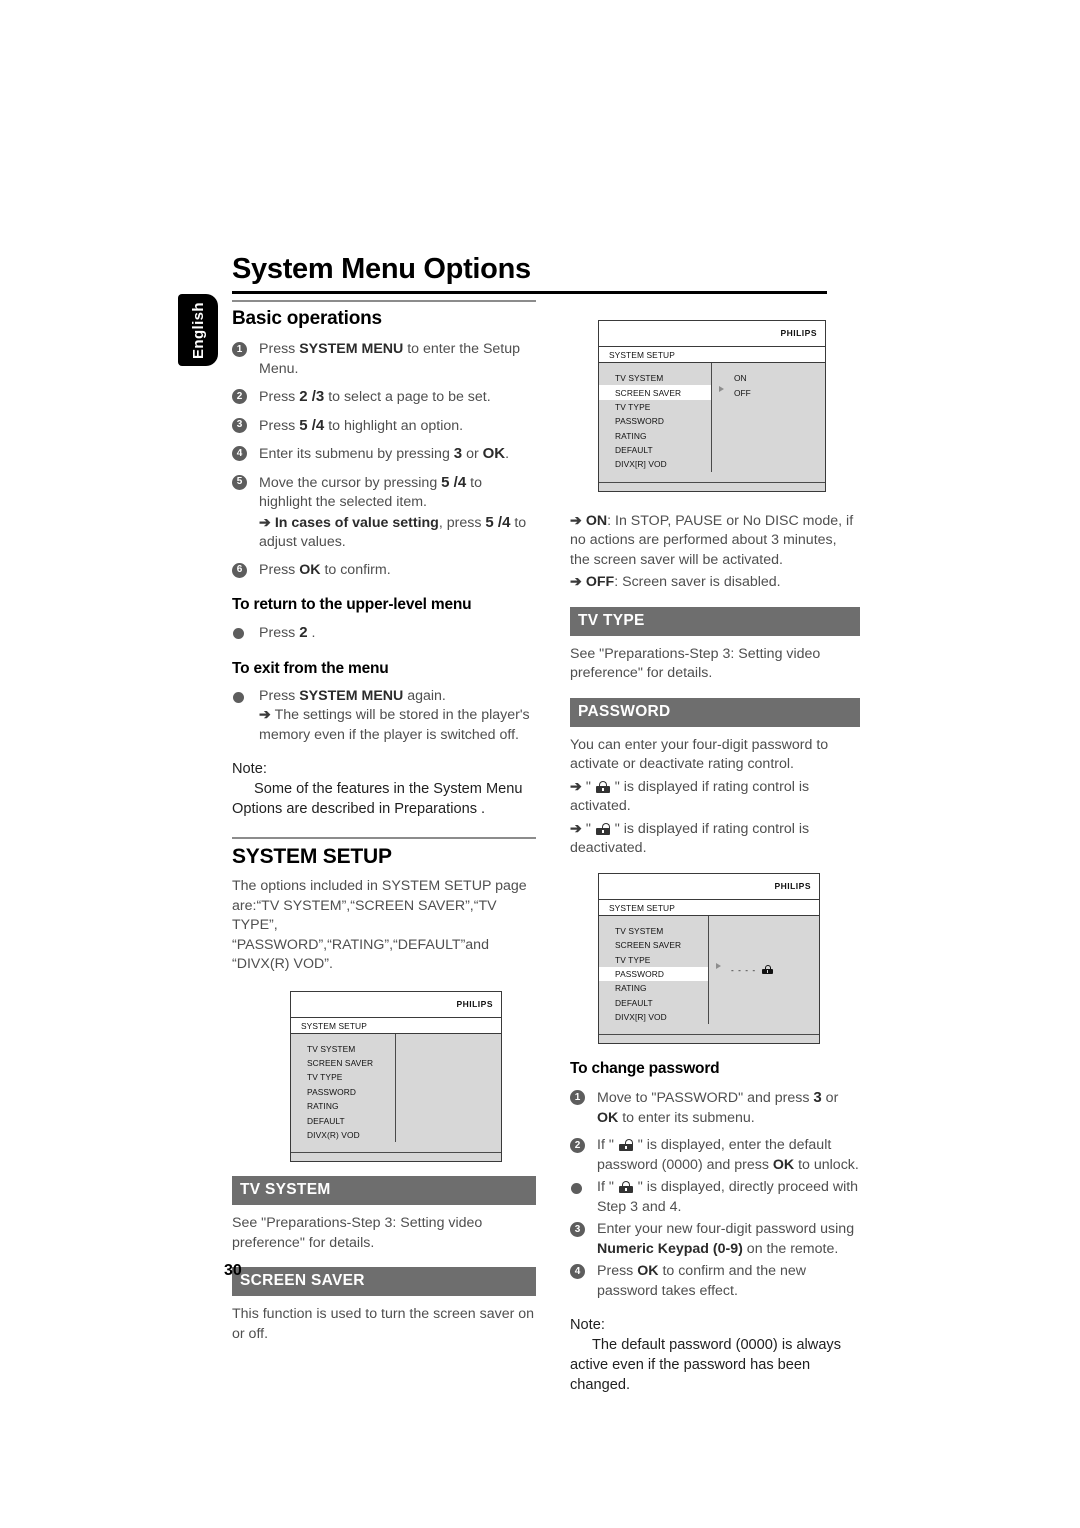  What do you see at coordinates (356, 454) in the screenshot?
I see `step-text-pre: Enter its submenu by pressing` at bounding box center [356, 454].